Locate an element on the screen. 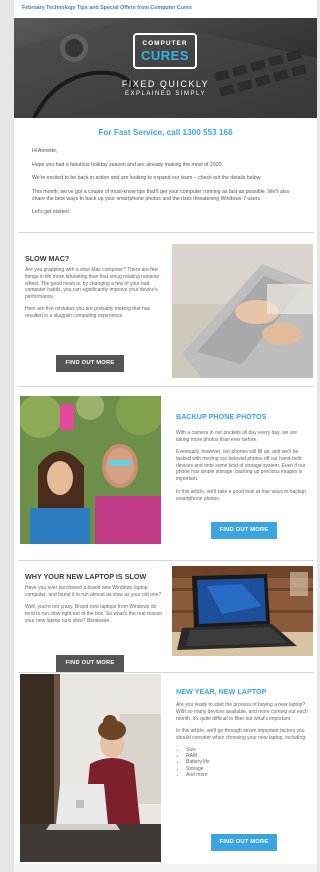 This screenshot has height=872, width=320. feature-list: Size RAM Battery life Storage And more is located at coordinates (248, 762).